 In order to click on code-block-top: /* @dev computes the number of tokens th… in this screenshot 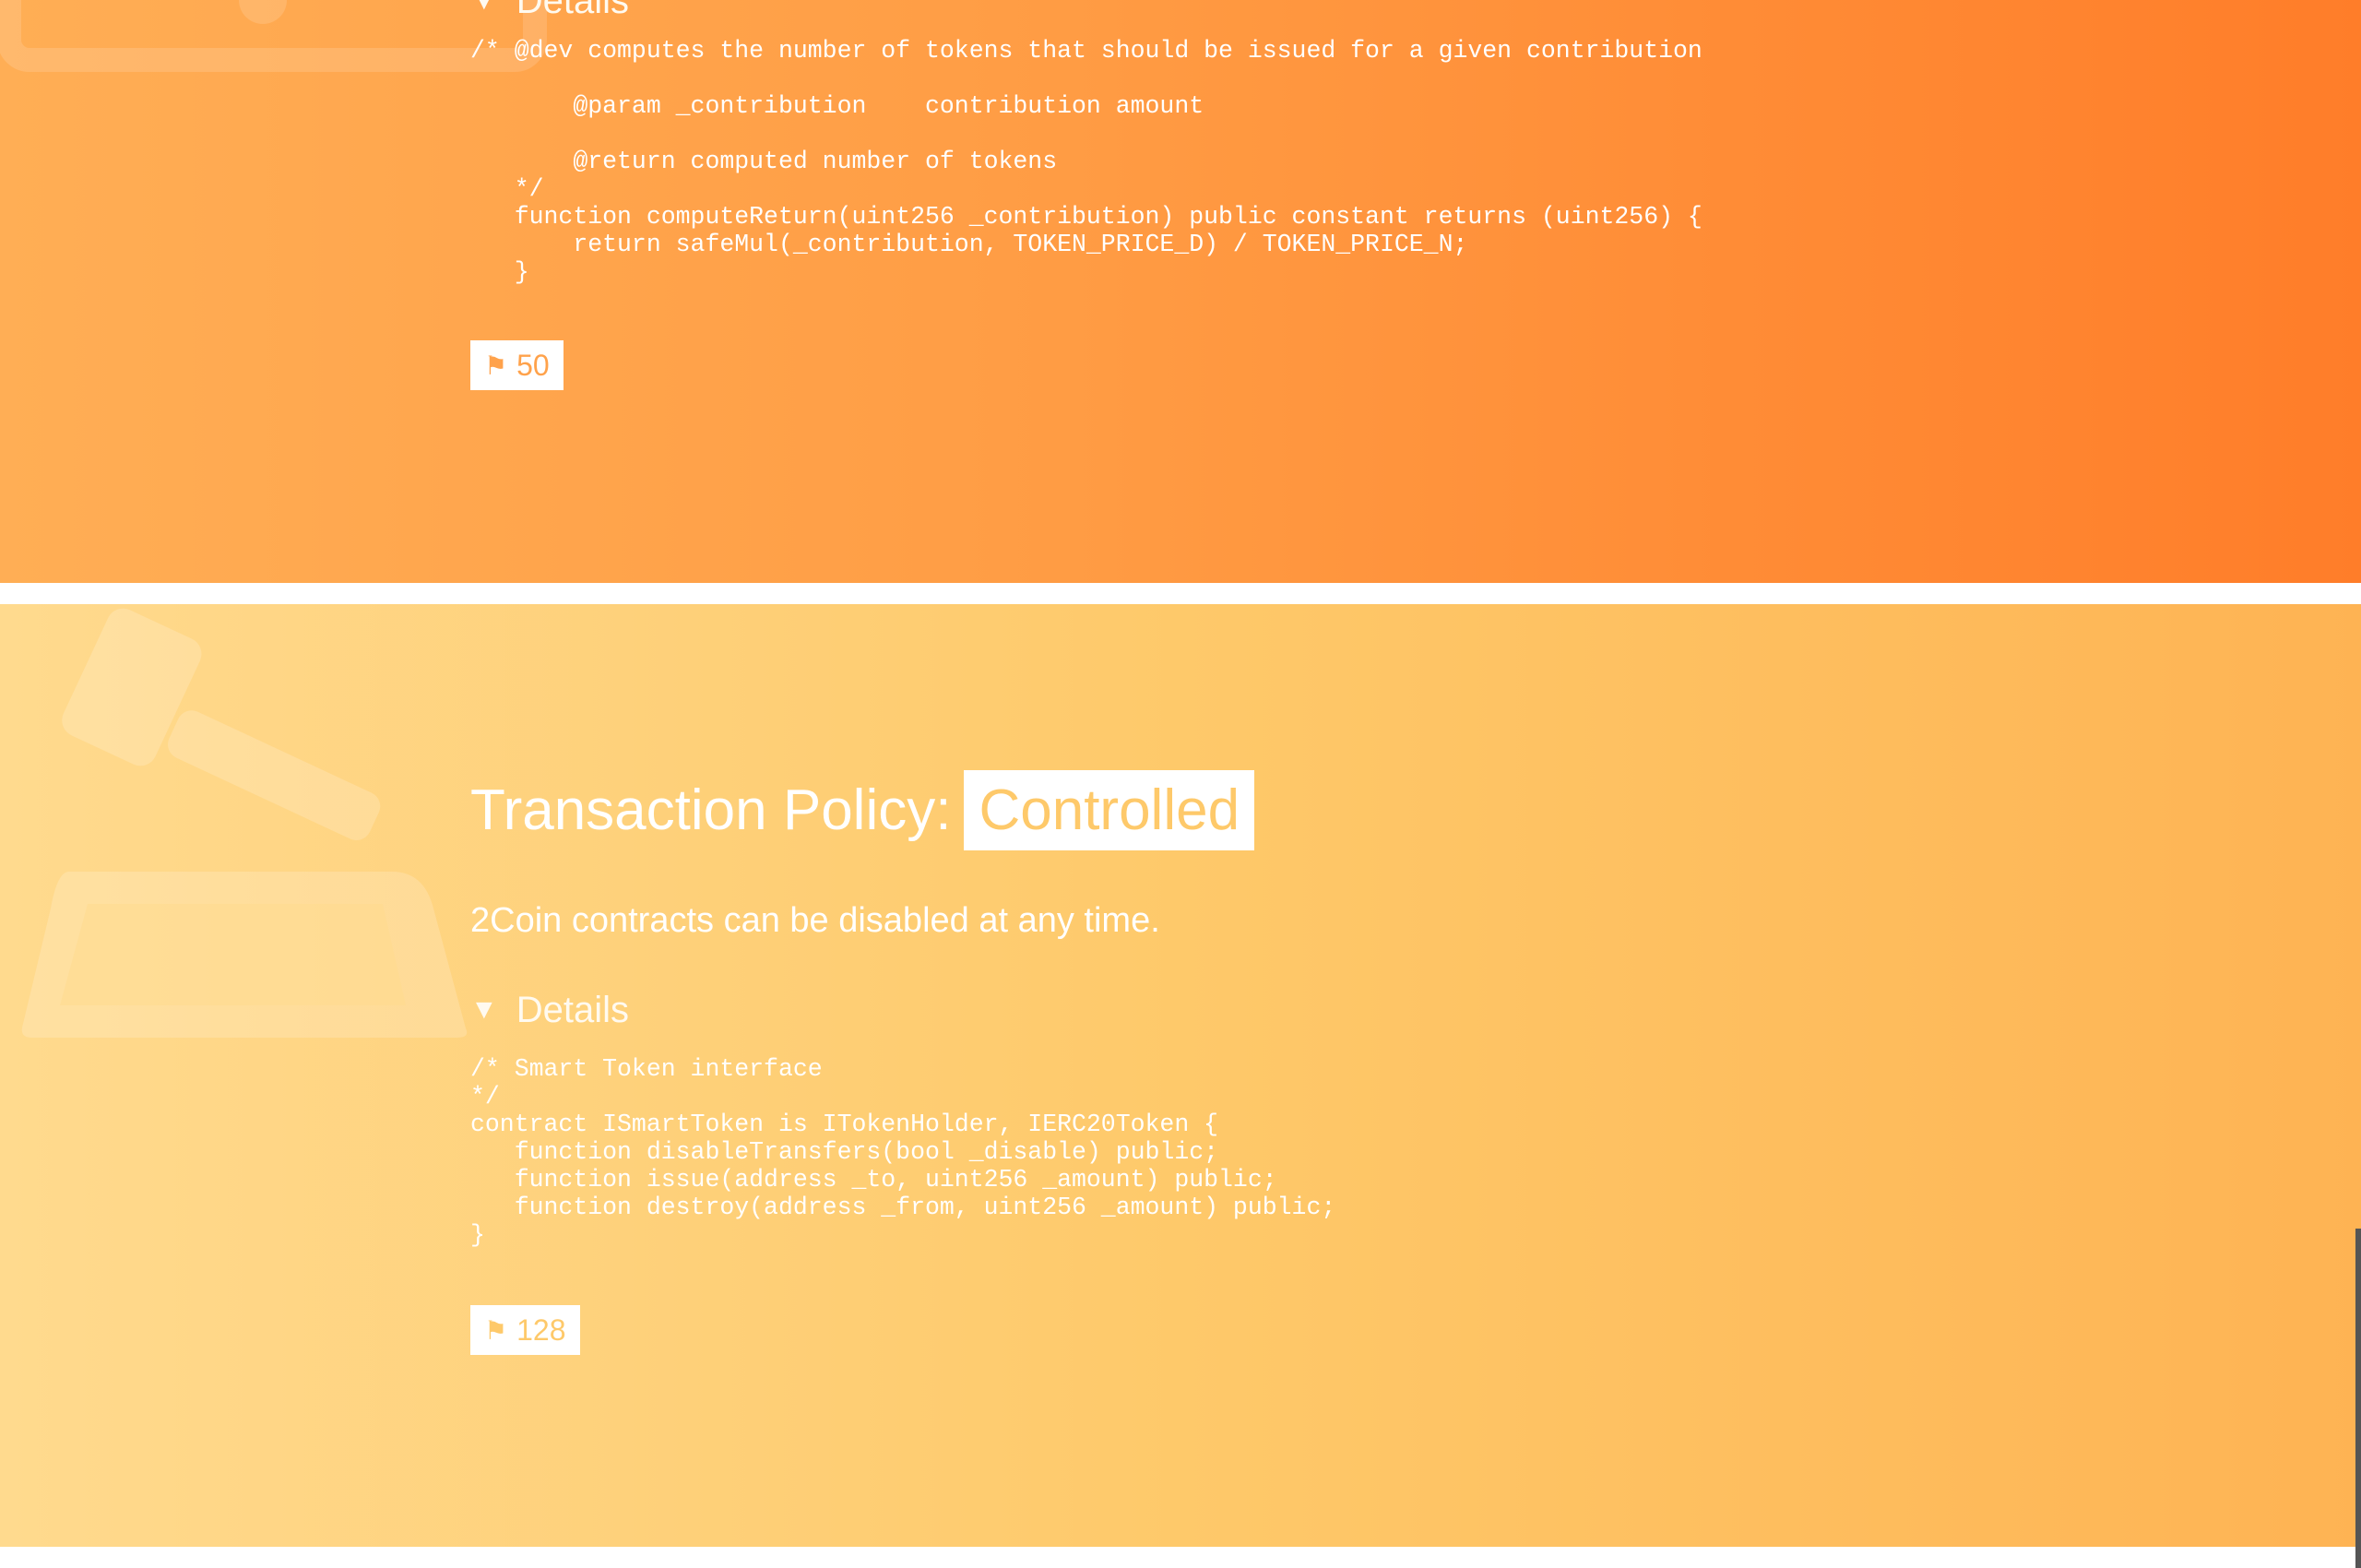, I will do `click(1086, 161)`.